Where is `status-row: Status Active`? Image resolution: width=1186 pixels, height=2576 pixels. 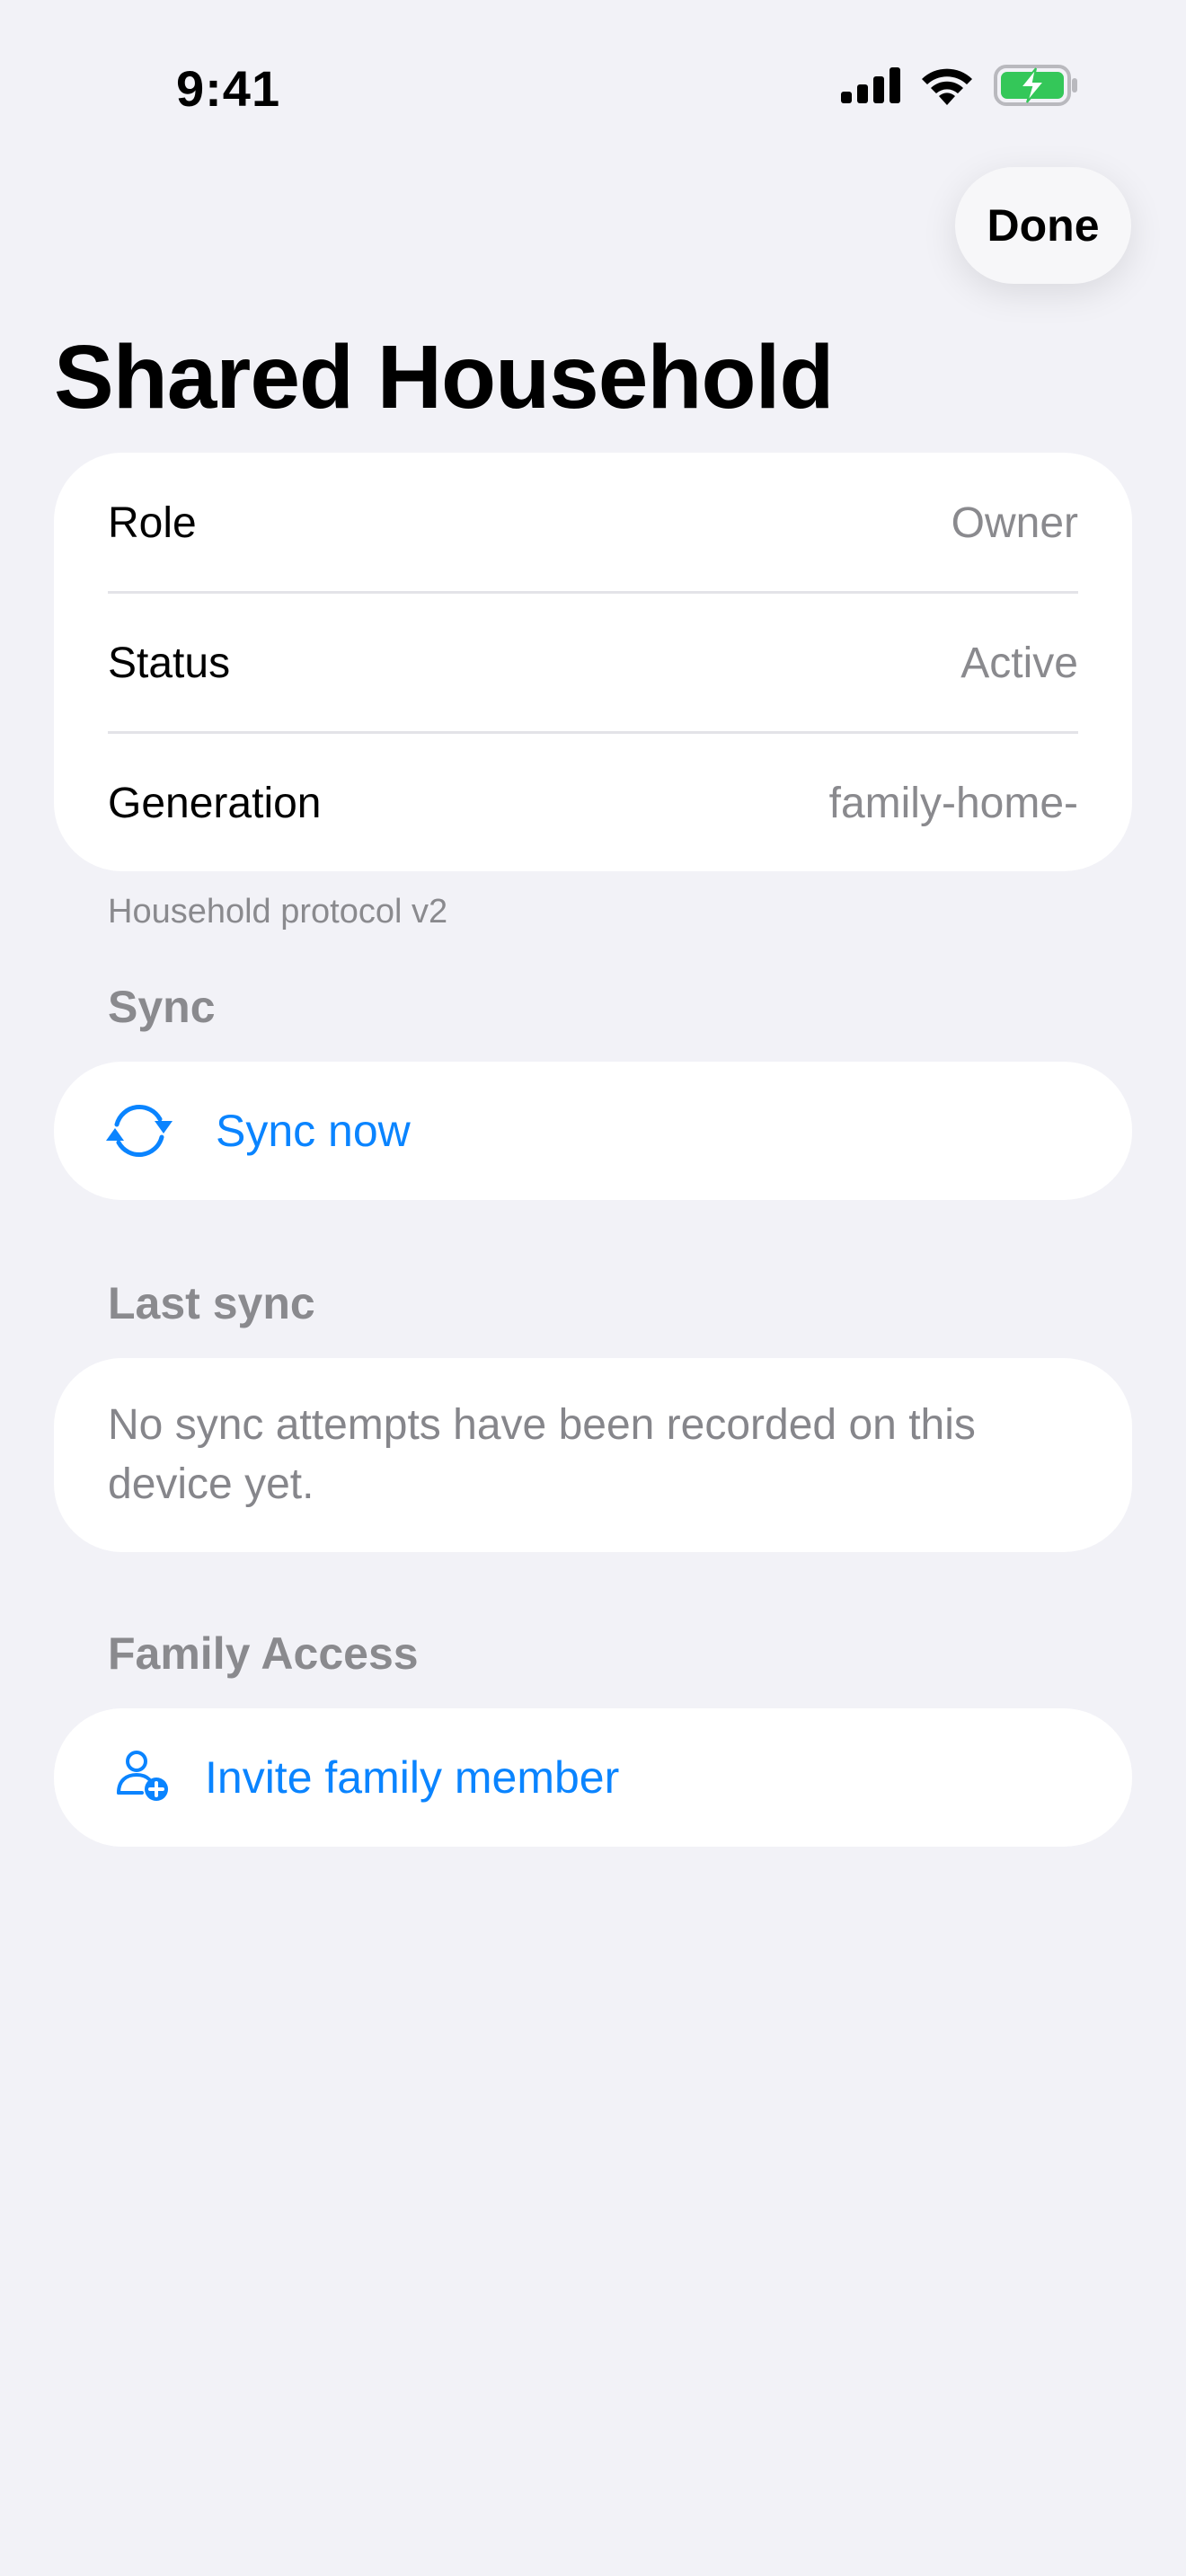 status-row: Status Active is located at coordinates (593, 663).